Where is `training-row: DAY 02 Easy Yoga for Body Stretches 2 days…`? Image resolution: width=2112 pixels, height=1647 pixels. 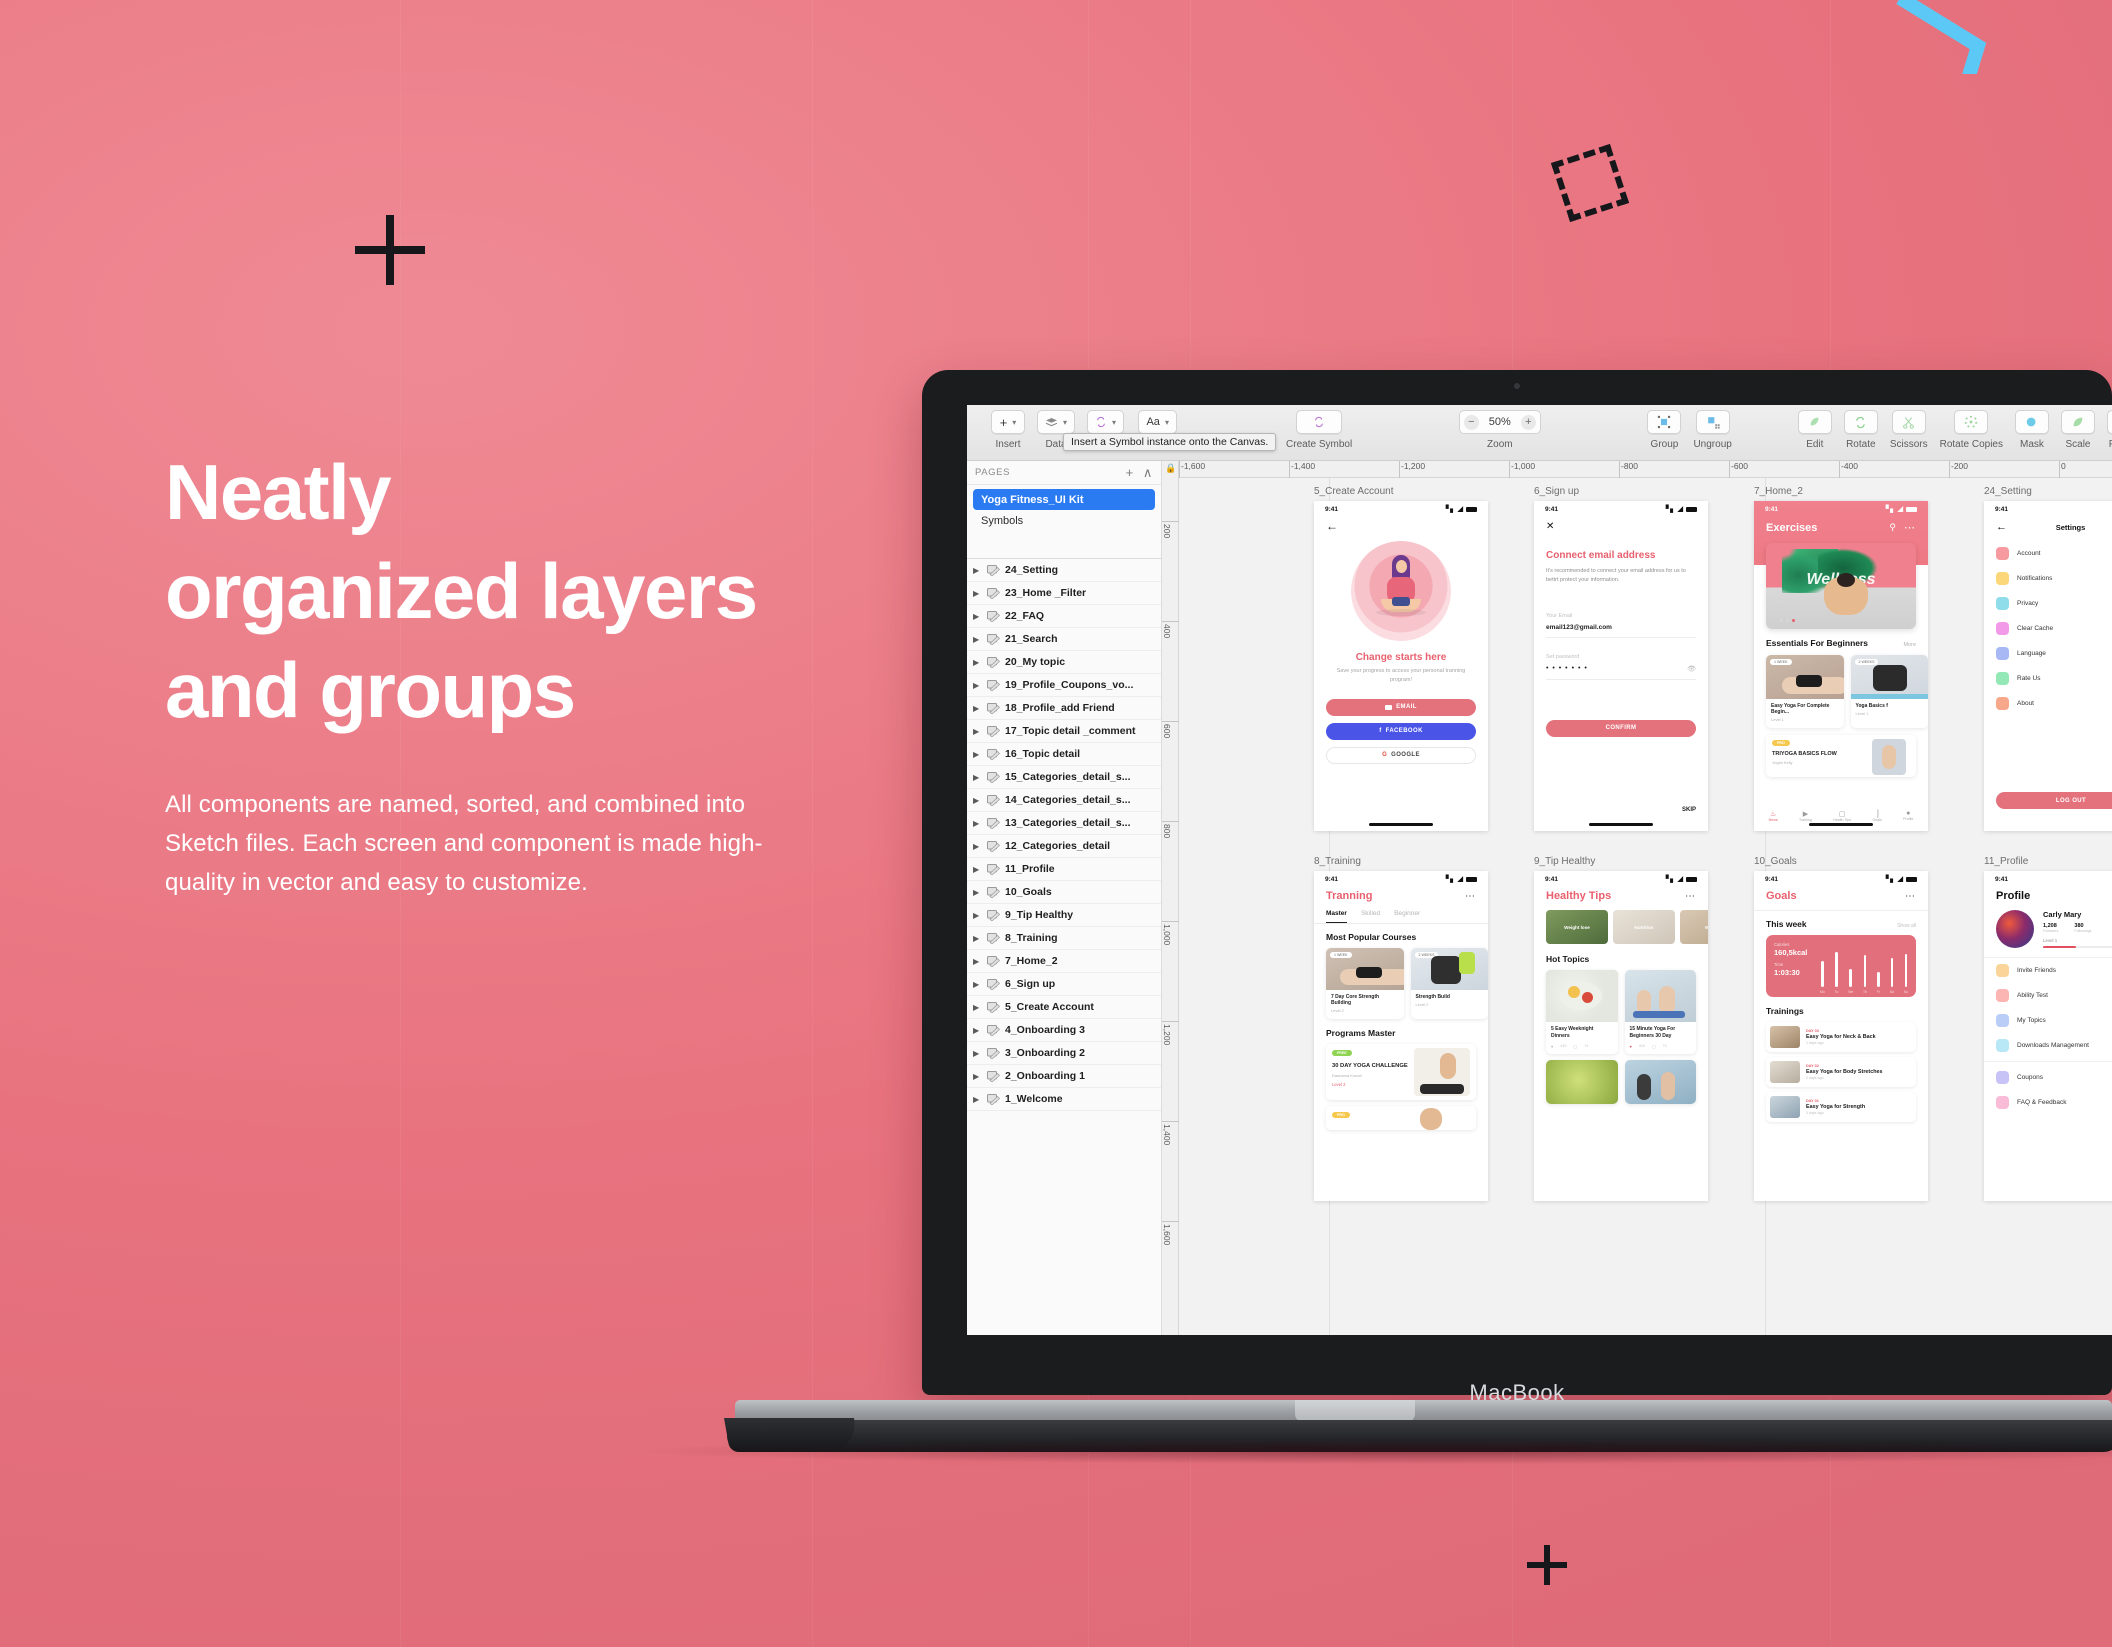
training-row: DAY 02 Easy Yoga for Body Stretches 2 days… is located at coordinates (1841, 1072).